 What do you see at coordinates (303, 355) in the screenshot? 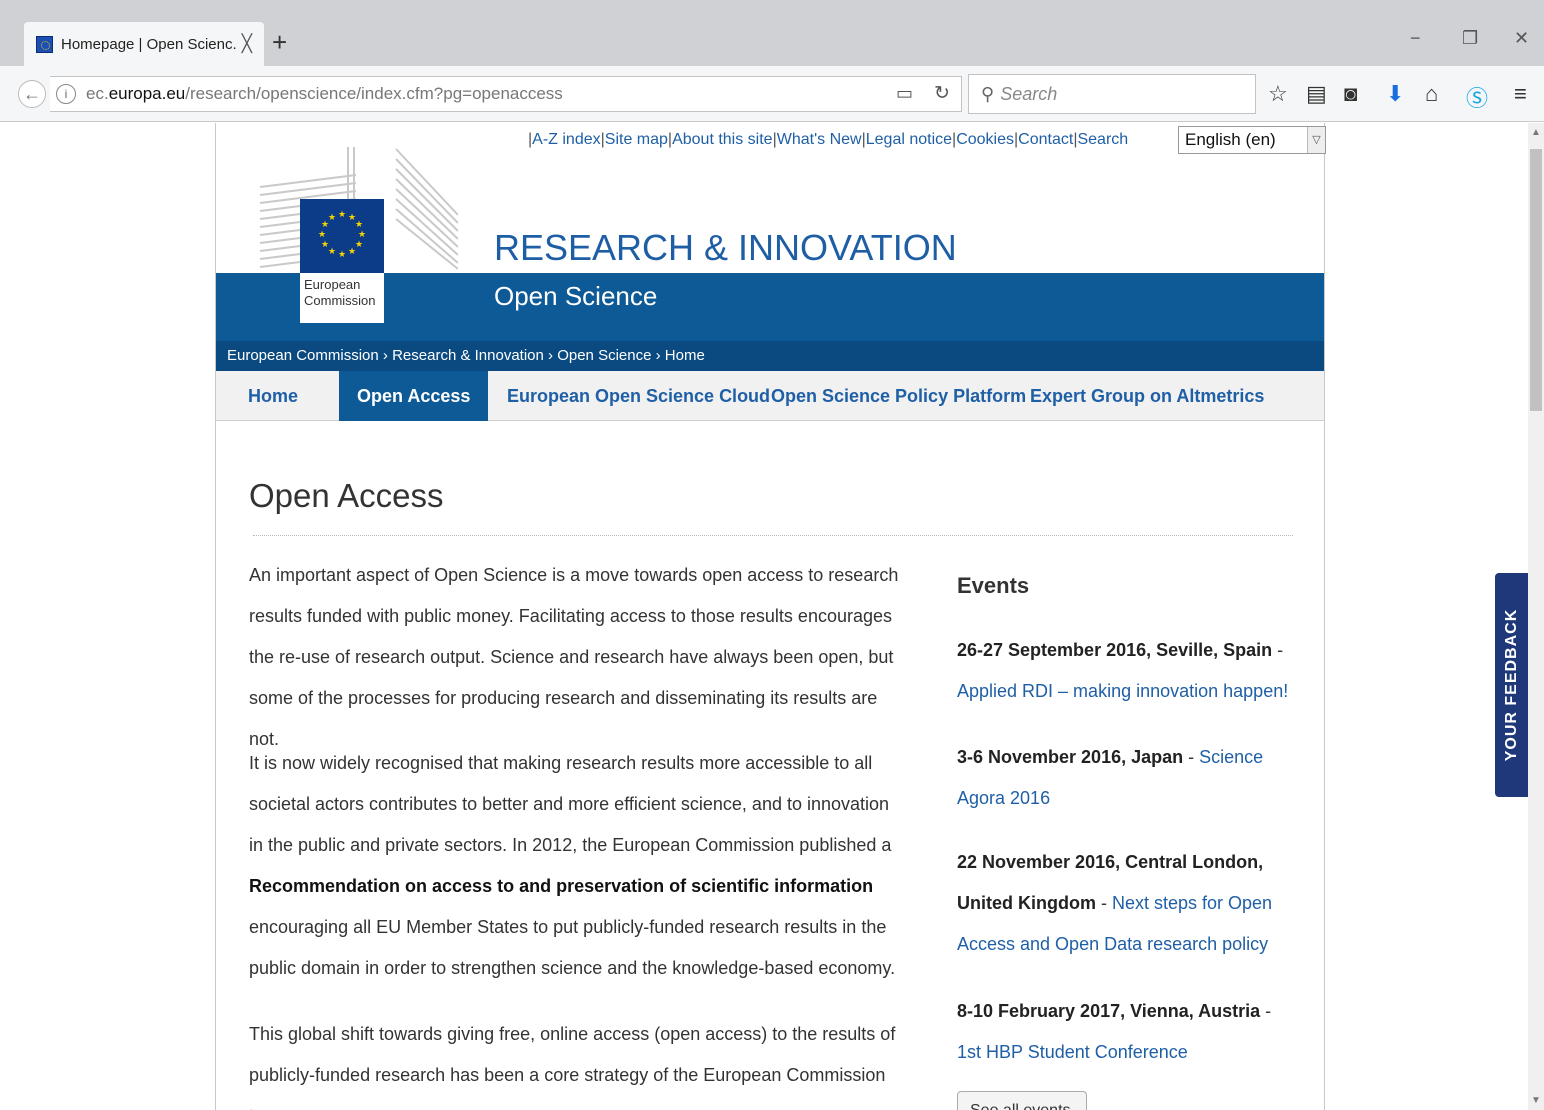
I see `breadcrumb-item: European Commission` at bounding box center [303, 355].